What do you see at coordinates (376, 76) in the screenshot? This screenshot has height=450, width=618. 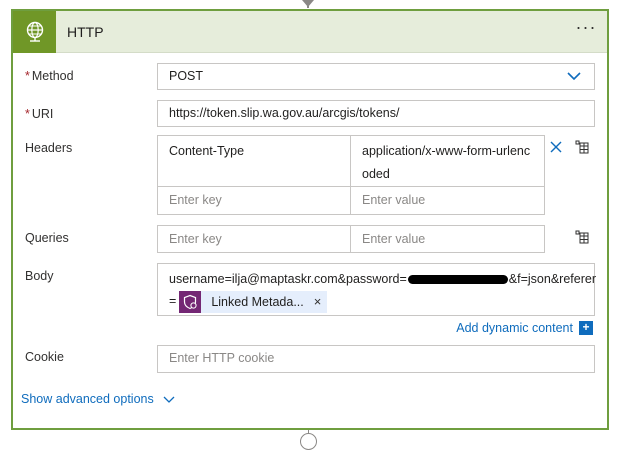 I see `method-select: POST` at bounding box center [376, 76].